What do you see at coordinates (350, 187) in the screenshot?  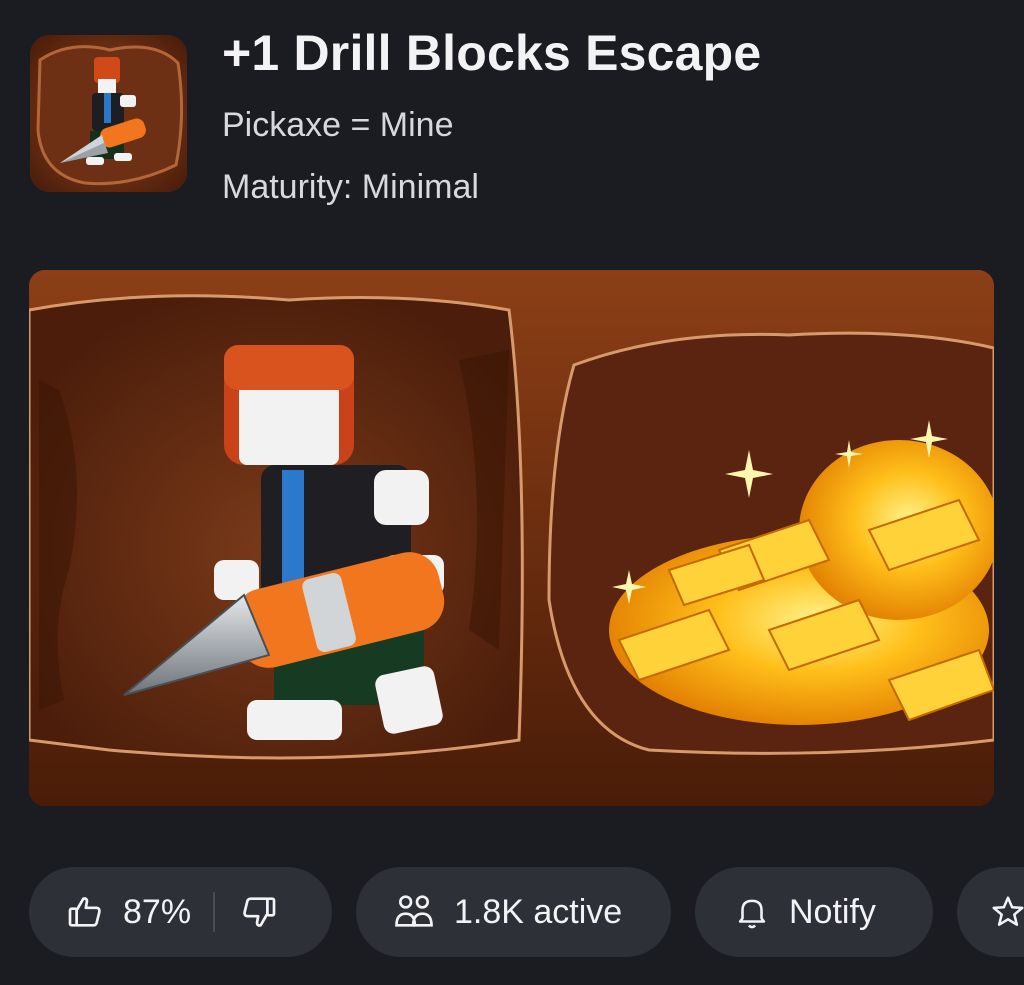 I see `maturity-rating: Maturity: Minimal` at bounding box center [350, 187].